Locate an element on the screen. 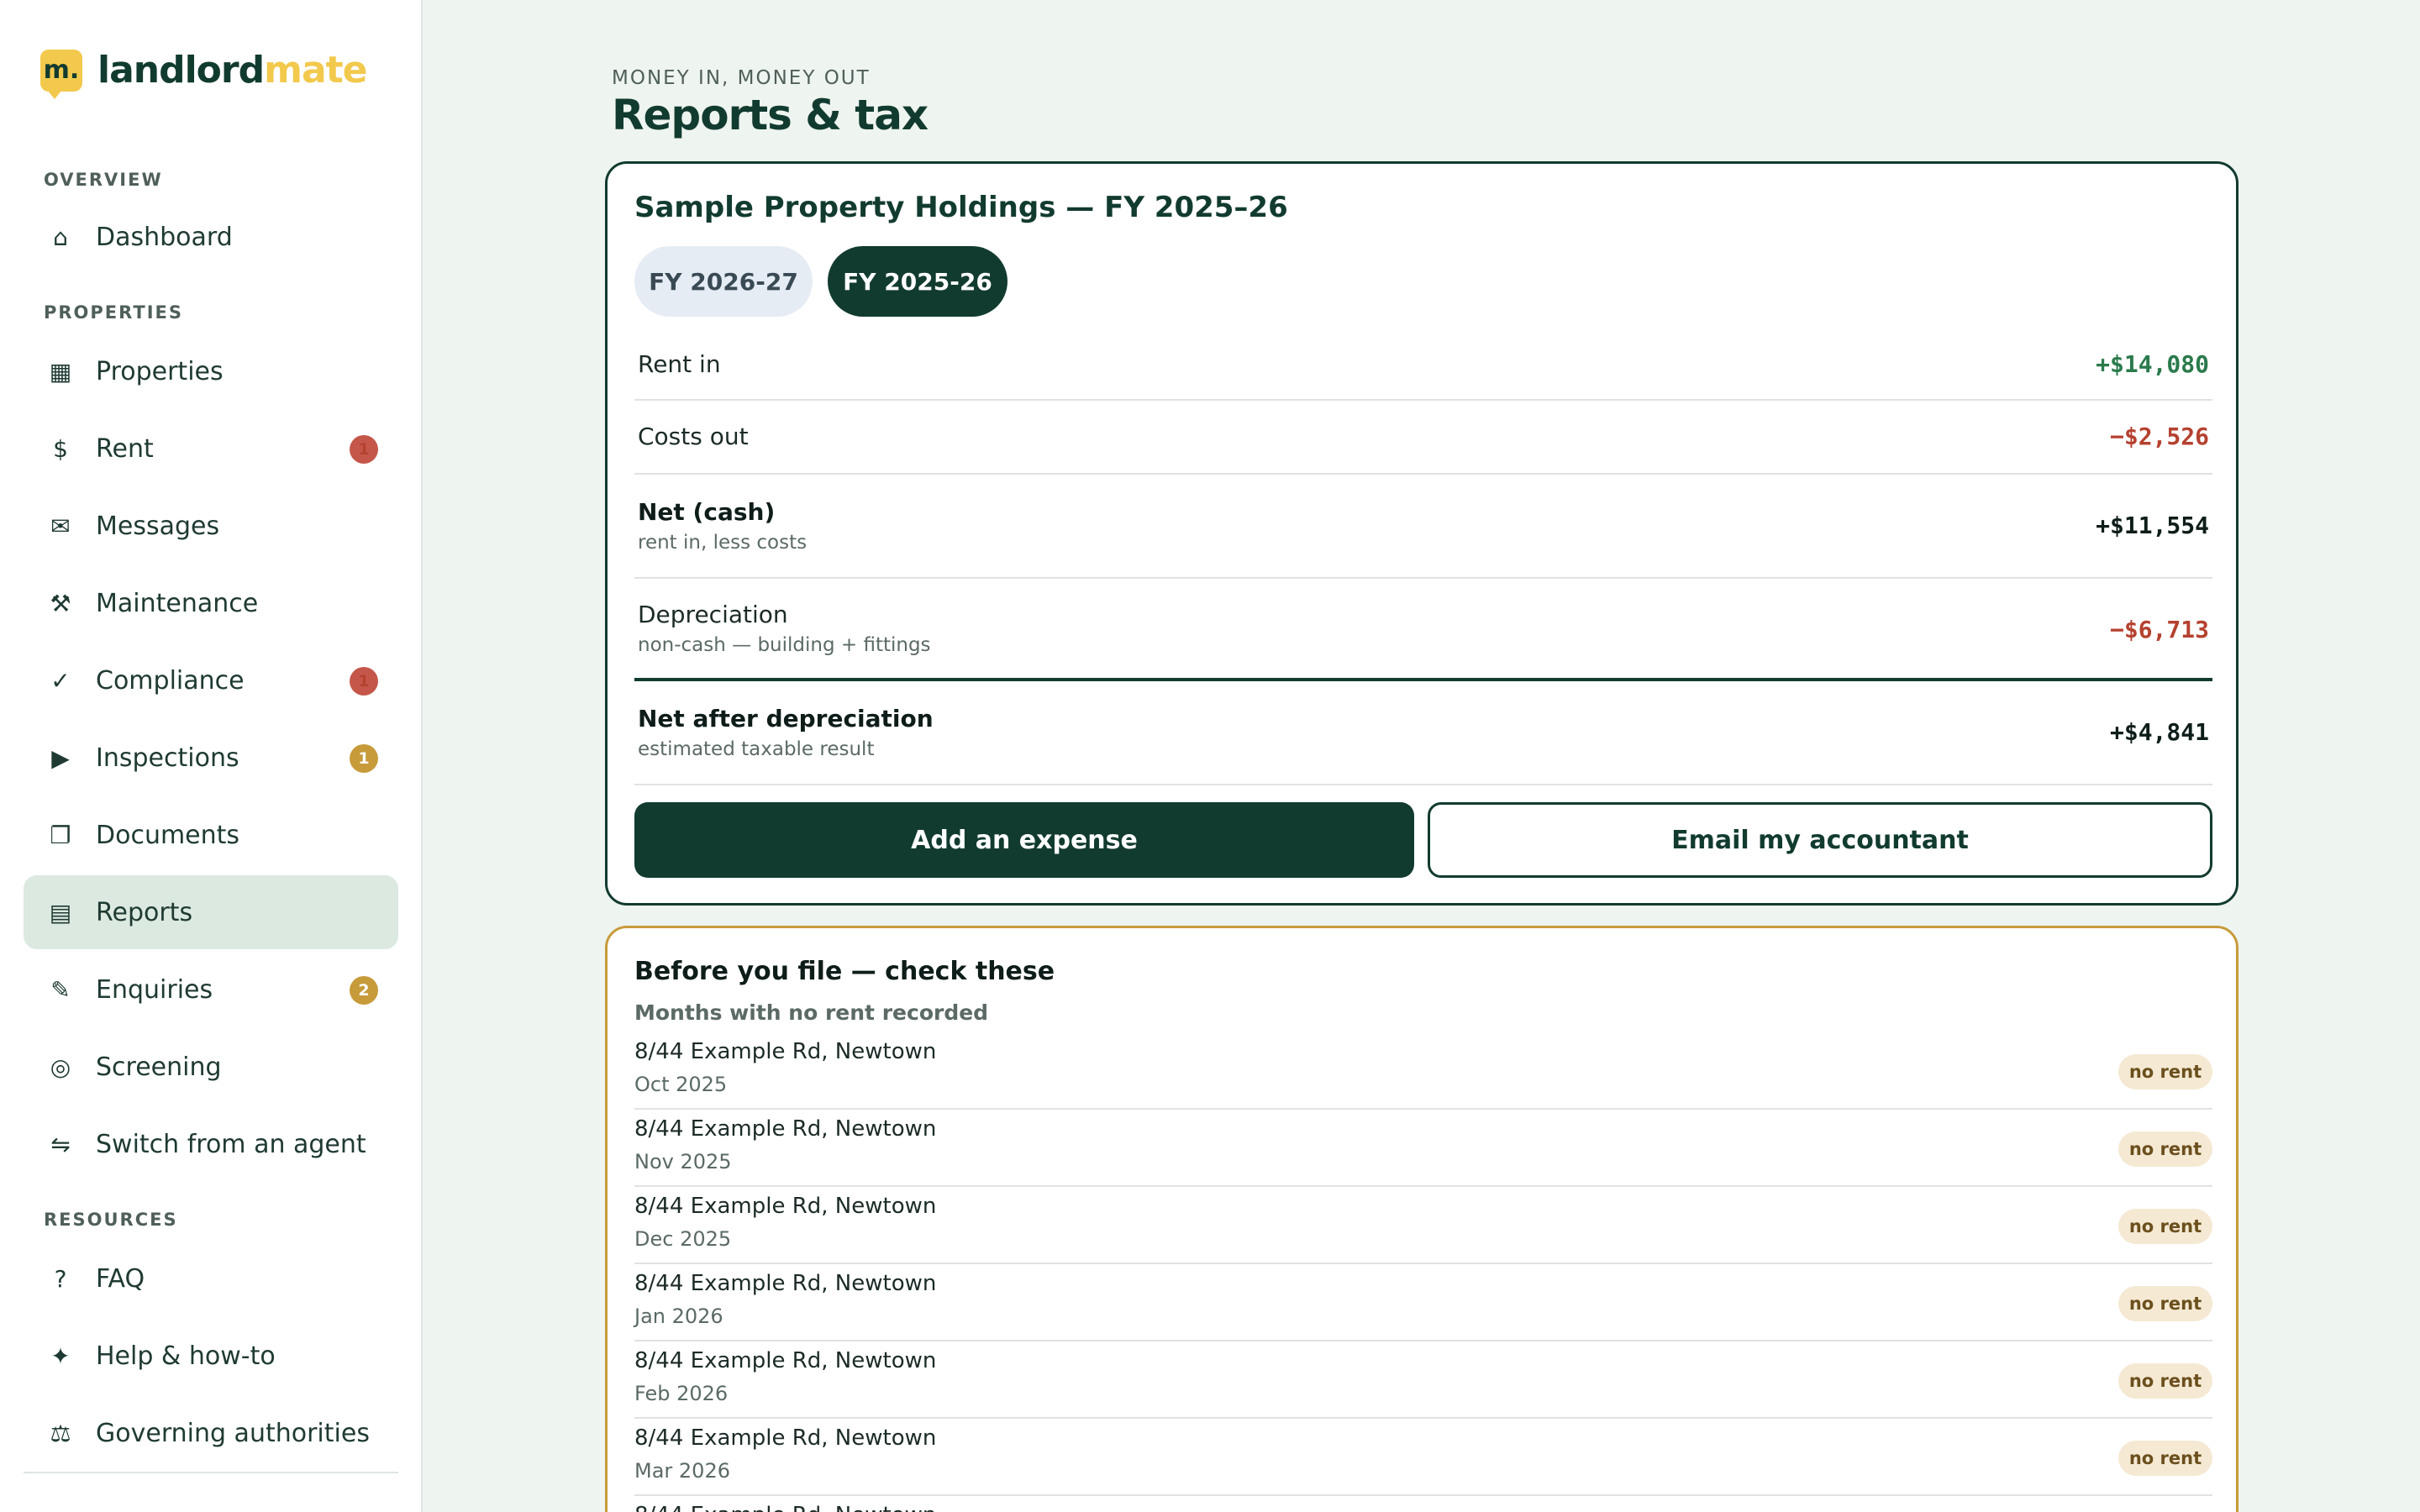 This screenshot has width=2420, height=1512. question-icon: ? is located at coordinates (60, 1278).